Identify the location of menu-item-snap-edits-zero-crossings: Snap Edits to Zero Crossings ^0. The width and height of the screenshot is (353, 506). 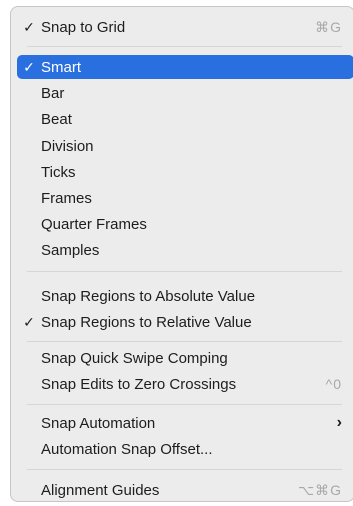
(185, 384).